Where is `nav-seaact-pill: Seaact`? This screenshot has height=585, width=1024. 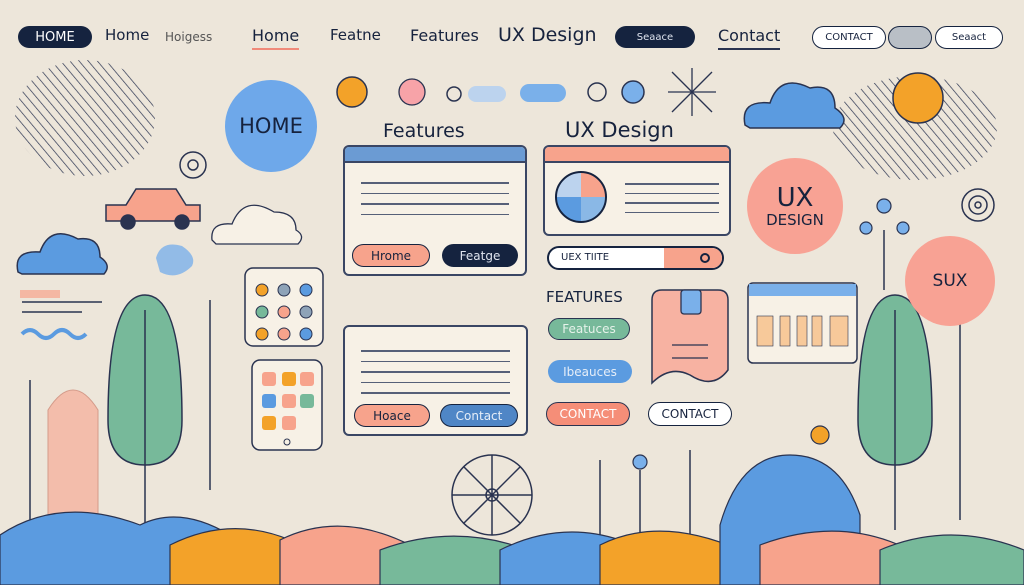 nav-seaact-pill: Seaact is located at coordinates (969, 37).